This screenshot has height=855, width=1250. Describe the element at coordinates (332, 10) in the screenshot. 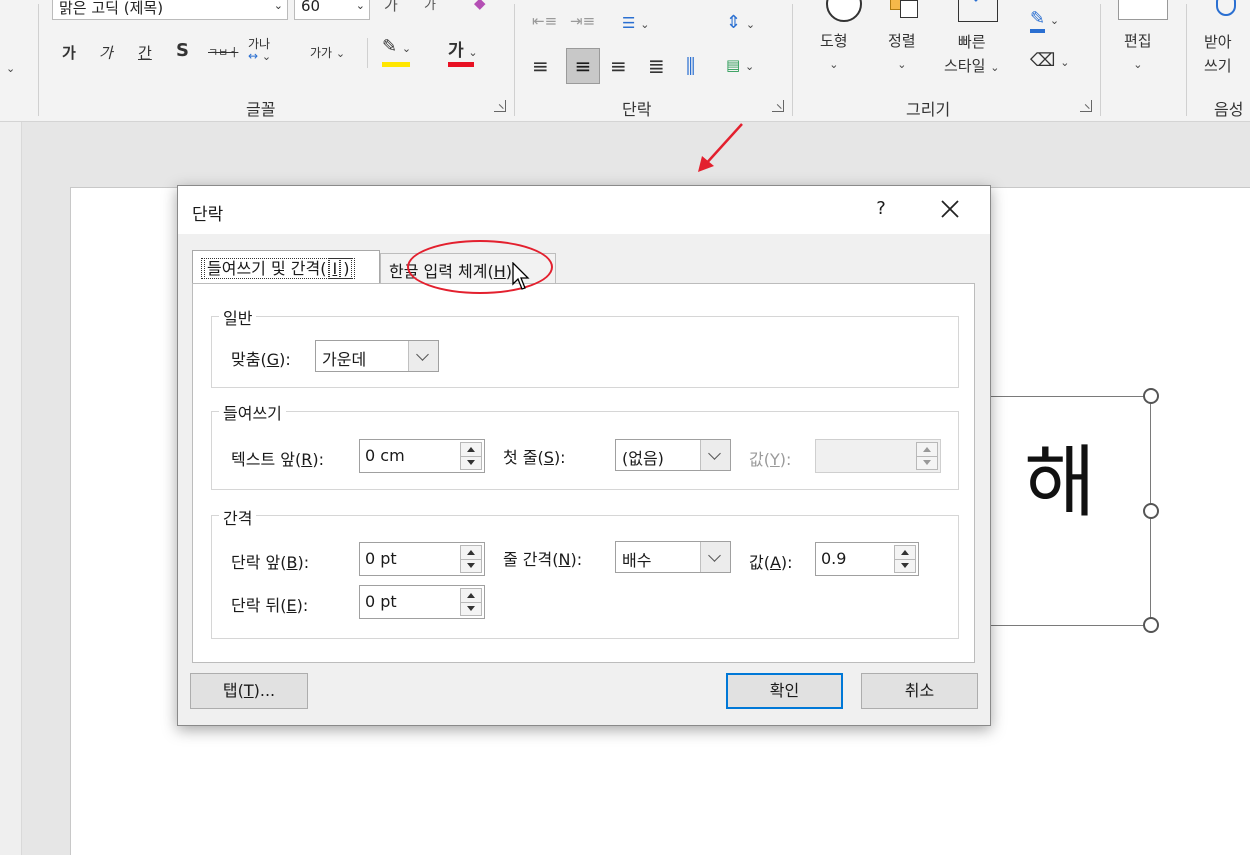

I see `font-size-combo: 60 ⌄` at that location.